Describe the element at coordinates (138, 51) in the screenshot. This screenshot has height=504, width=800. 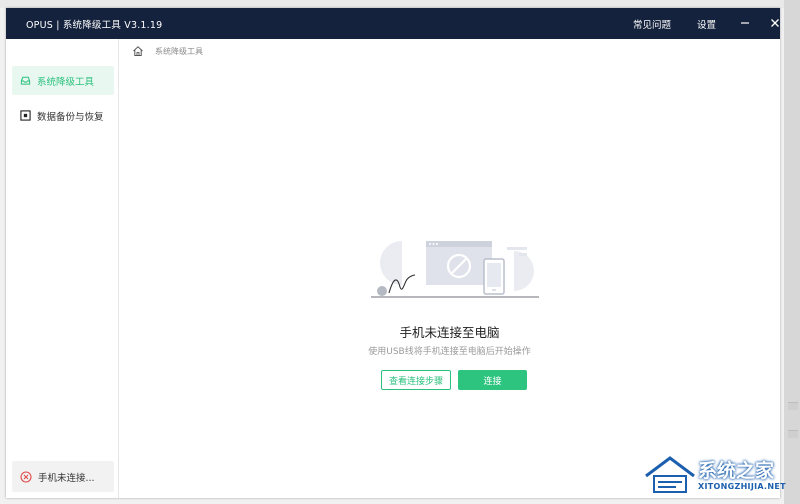
I see `home-icon` at that location.